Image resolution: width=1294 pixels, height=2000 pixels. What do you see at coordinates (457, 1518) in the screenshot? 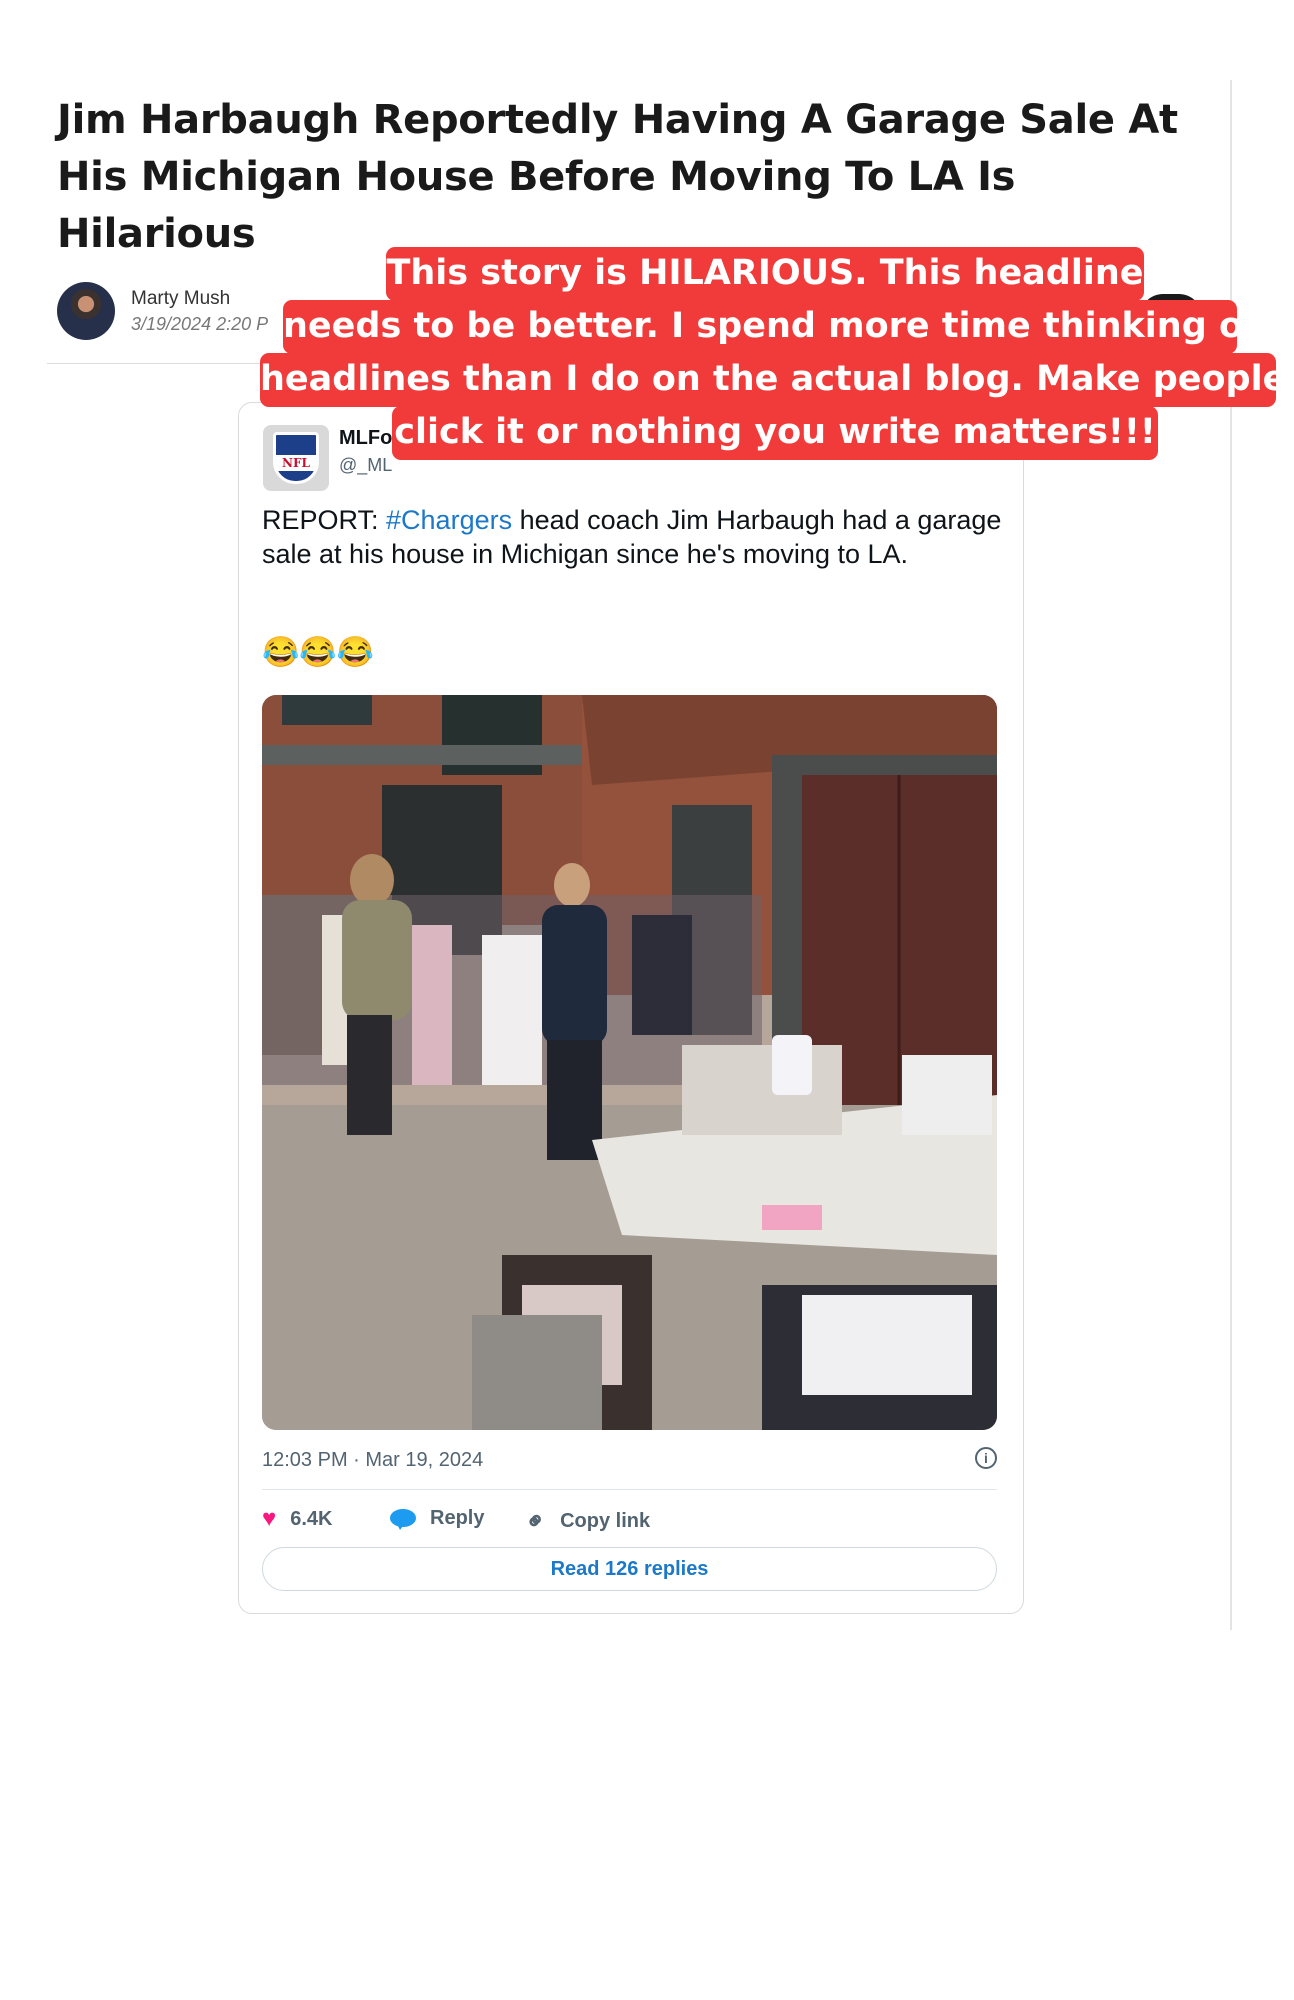
I see `reply-label: Reply` at bounding box center [457, 1518].